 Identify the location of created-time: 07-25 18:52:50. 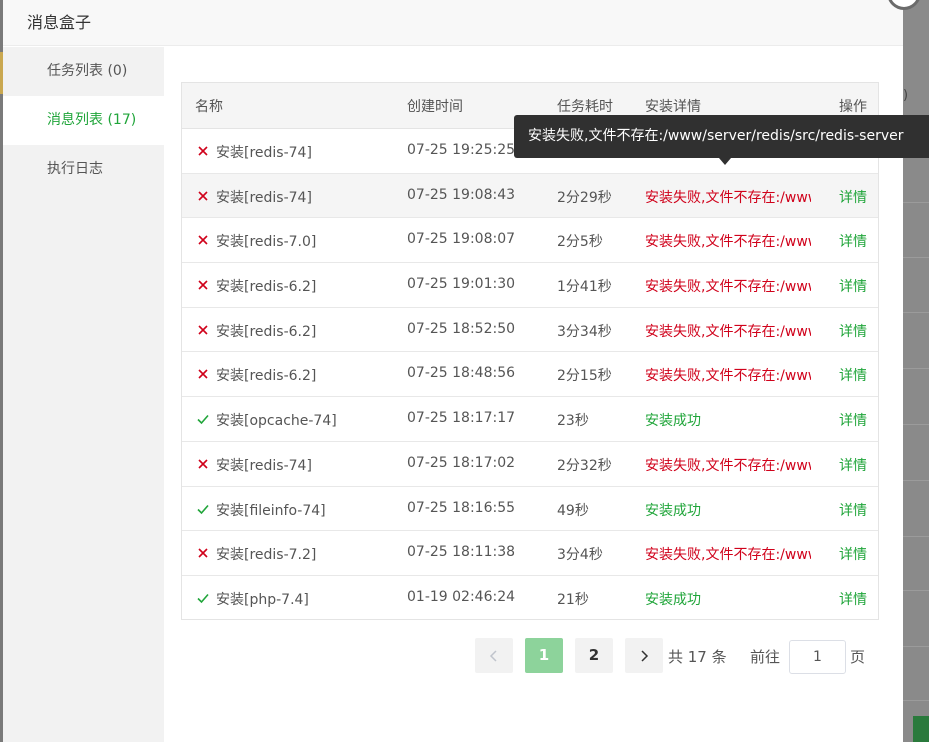
(461, 328).